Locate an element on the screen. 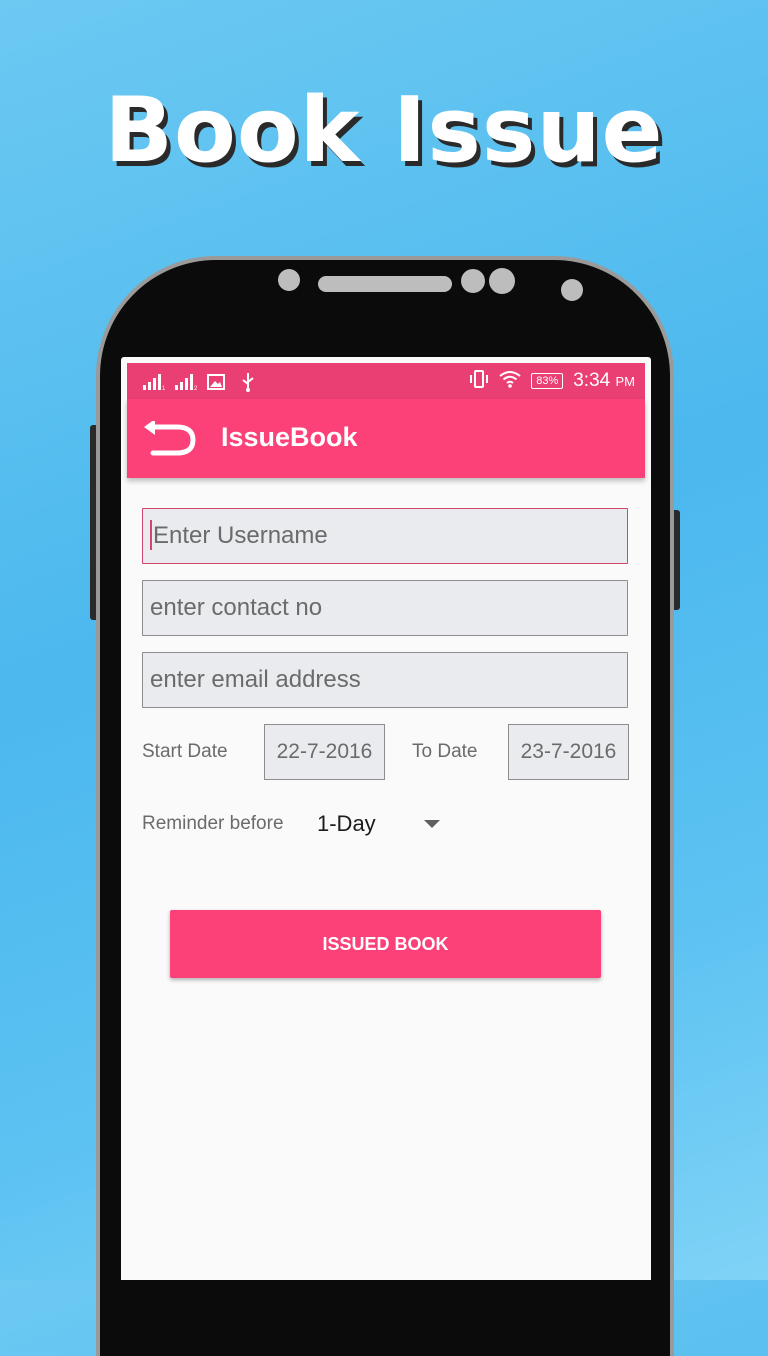  wifi-icon is located at coordinates (510, 381).